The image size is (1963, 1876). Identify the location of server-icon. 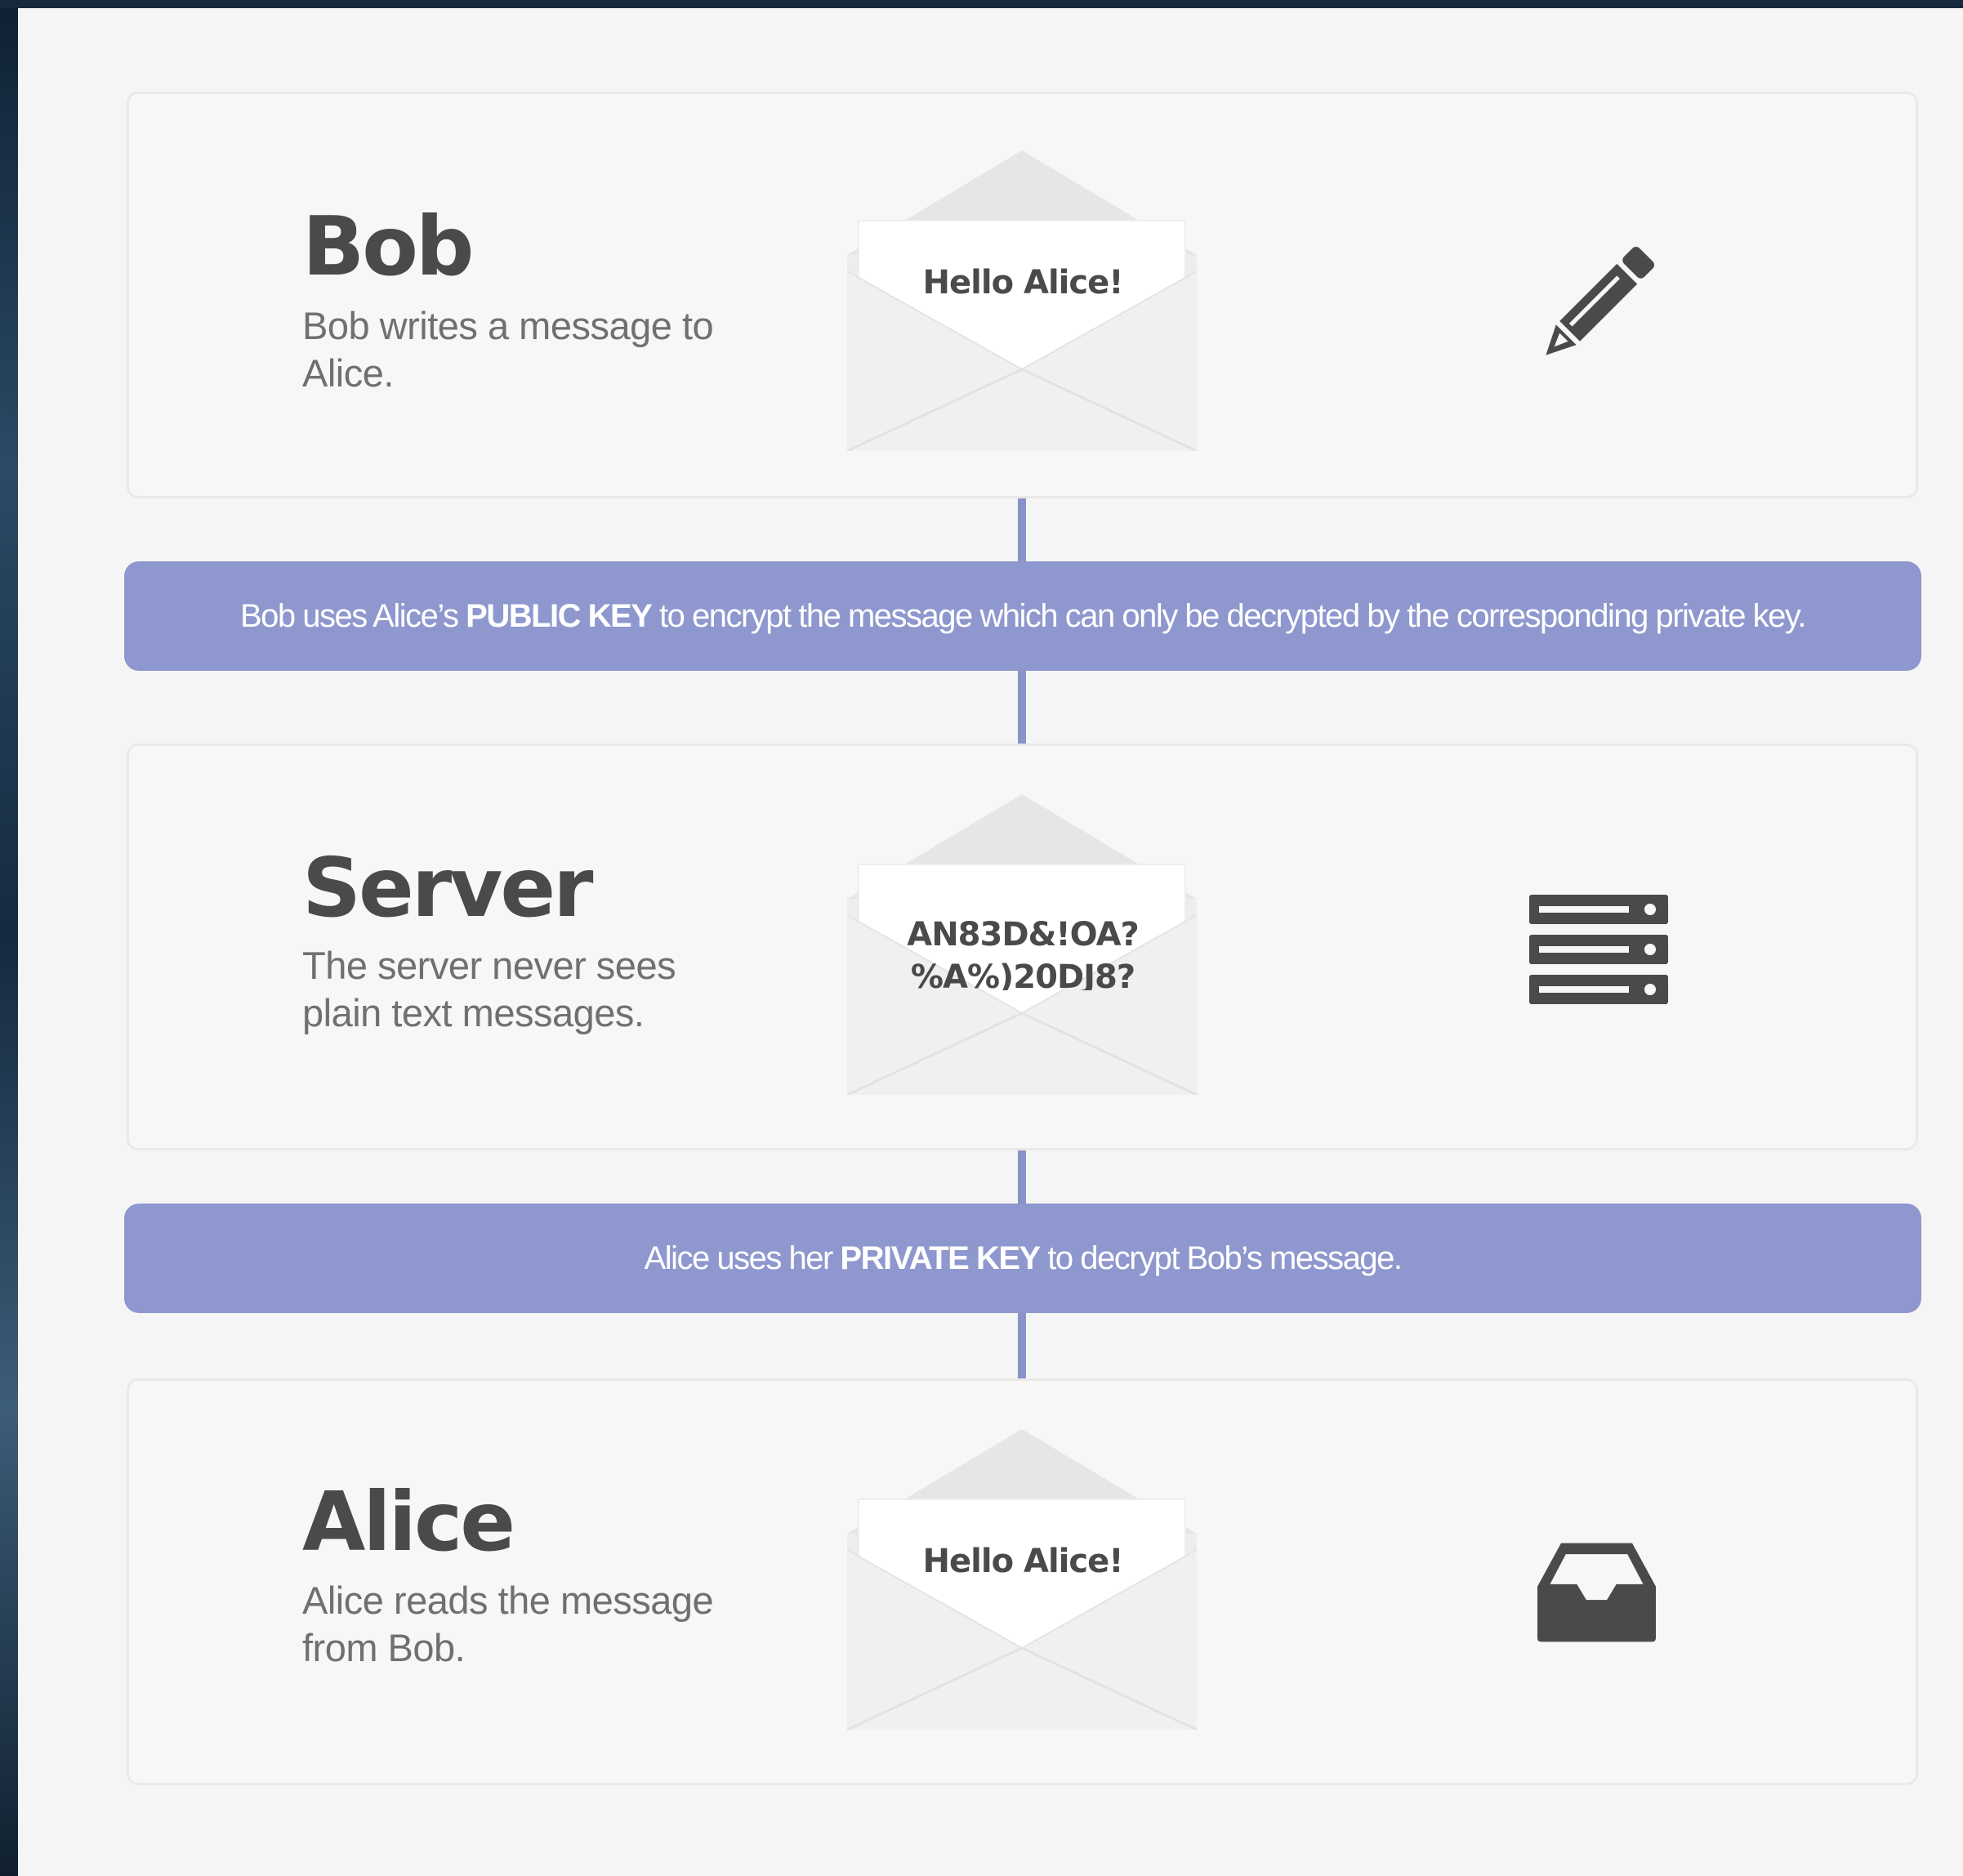
(1598, 949).